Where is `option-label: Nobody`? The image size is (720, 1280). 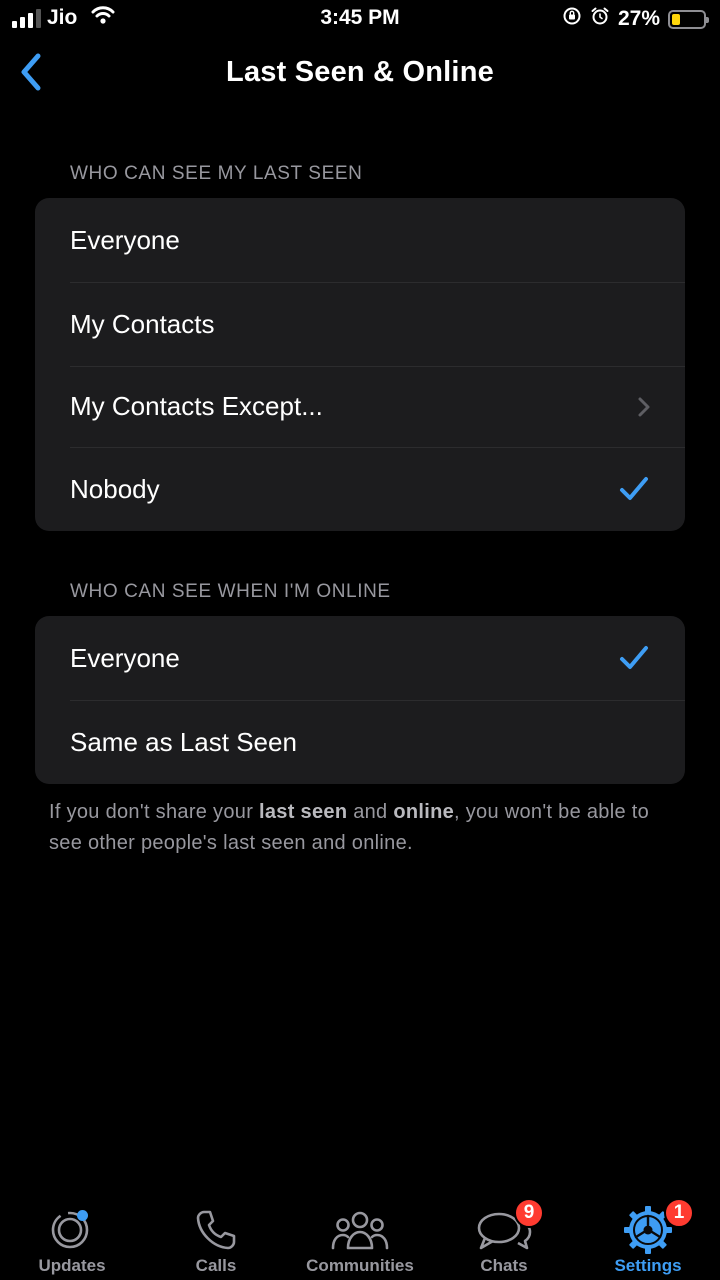
option-label: Nobody is located at coordinates (115, 488).